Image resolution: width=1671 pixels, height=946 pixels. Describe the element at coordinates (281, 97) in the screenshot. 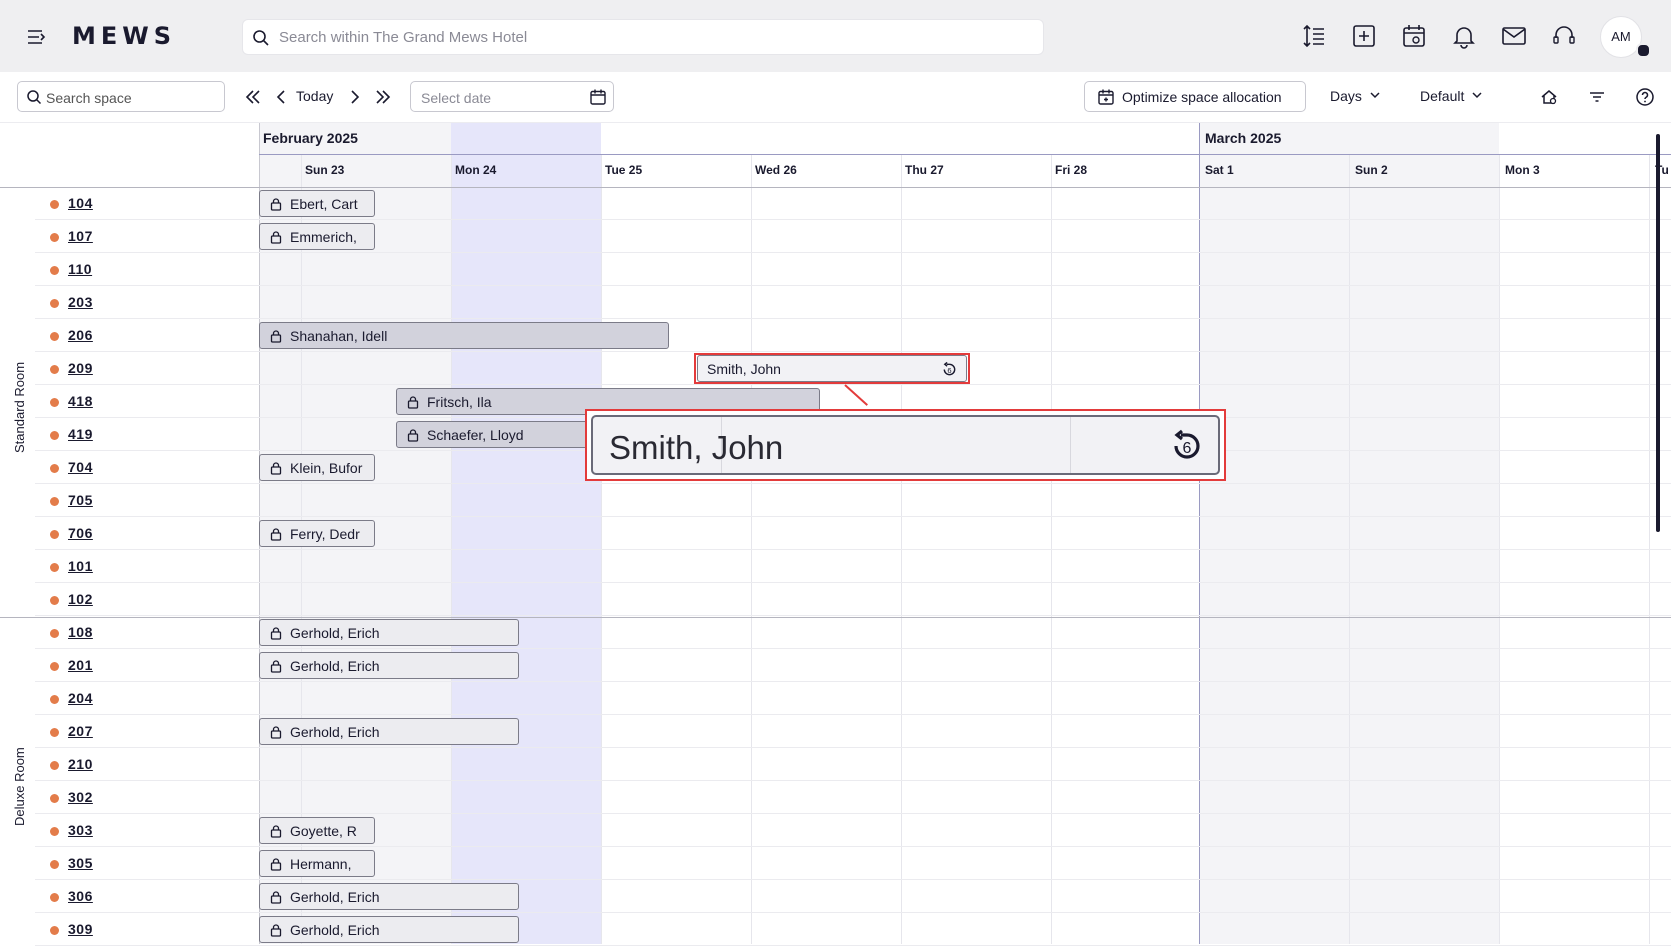

I see `previous-icon` at that location.